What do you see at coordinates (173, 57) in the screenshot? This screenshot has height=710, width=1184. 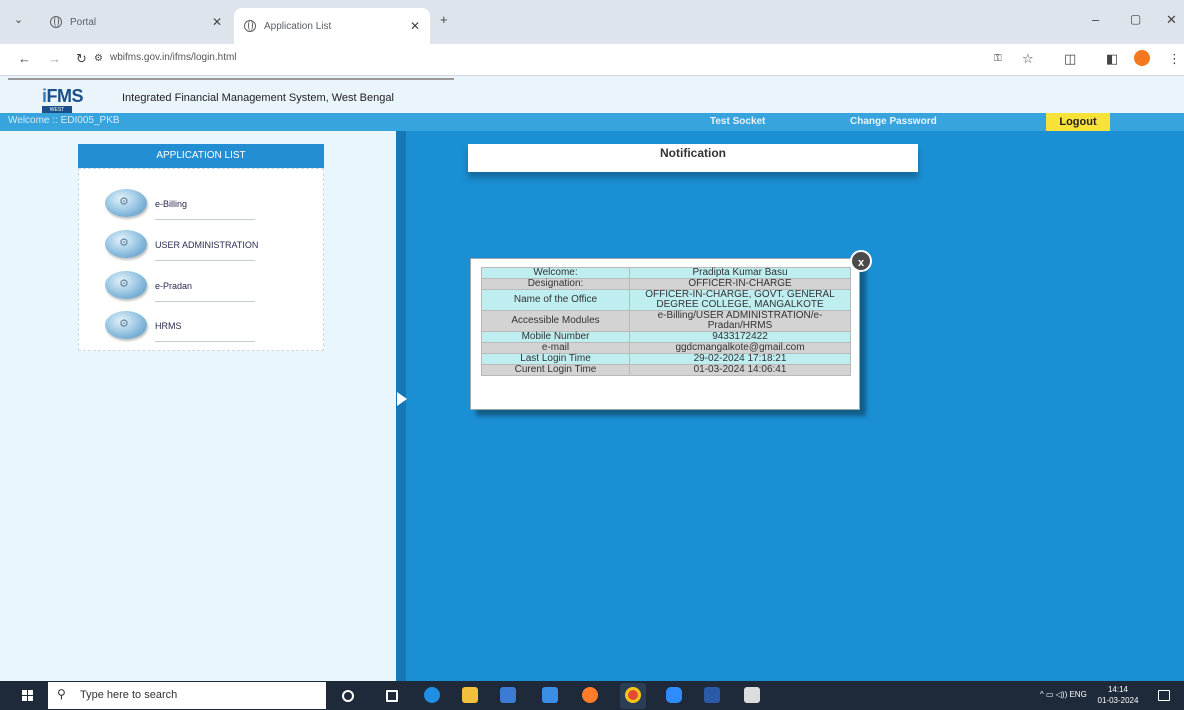 I see `address-bar: wbifms.gov.in/ifms/login.html` at bounding box center [173, 57].